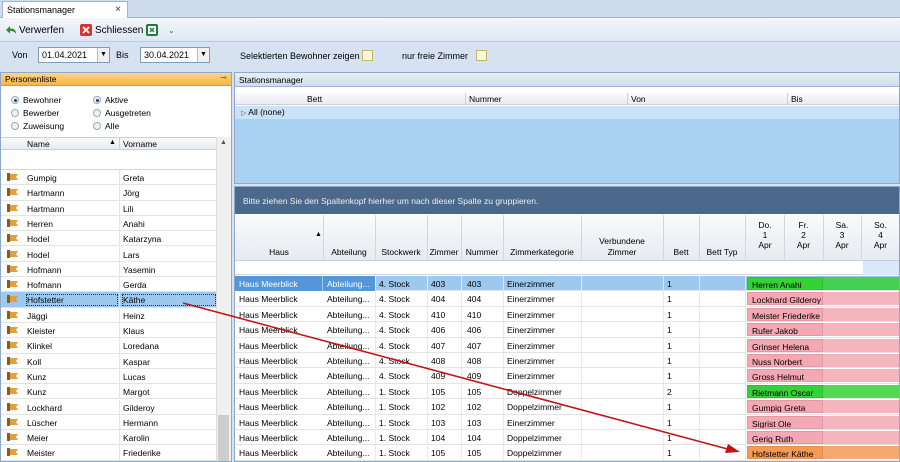 Image resolution: width=900 pixels, height=462 pixels. What do you see at coordinates (785, 376) in the screenshot?
I see `occupancy-bar: Gross Helmut` at bounding box center [785, 376].